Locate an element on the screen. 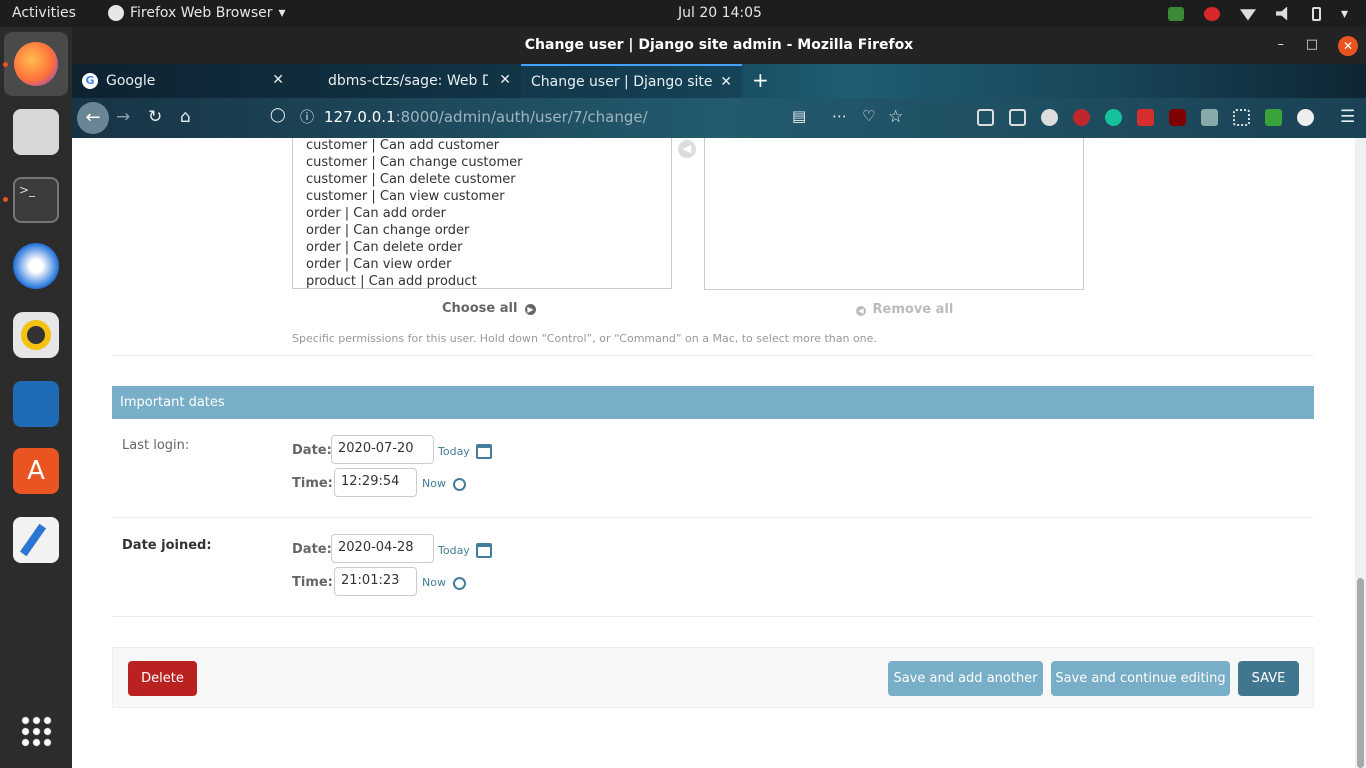 Image resolution: width=1366 pixels, height=768 pixels. save-and-continue-button: Save and continue editing is located at coordinates (1140, 678).